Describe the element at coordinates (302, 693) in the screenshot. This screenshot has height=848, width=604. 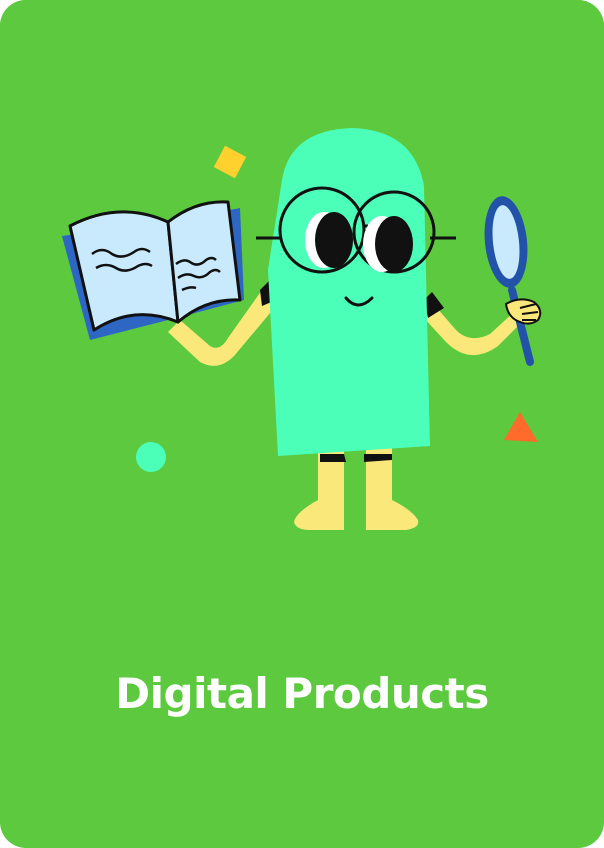
I see `card-title: Digital Products` at that location.